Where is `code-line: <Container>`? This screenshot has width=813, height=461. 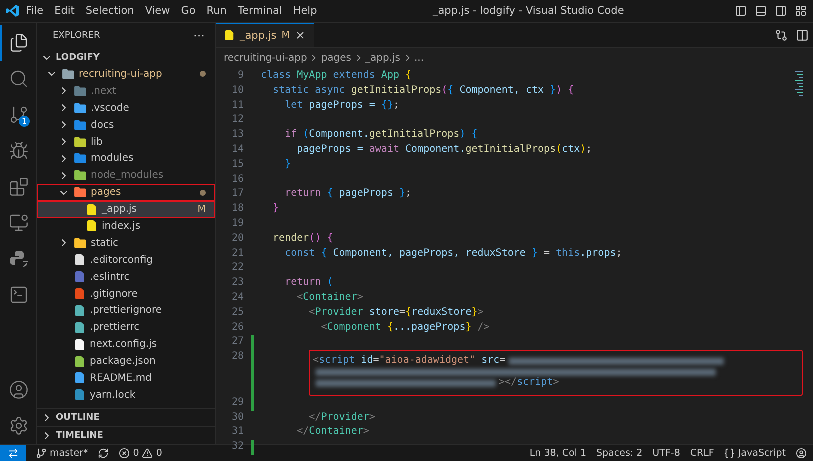 code-line: <Container> is located at coordinates (330, 297).